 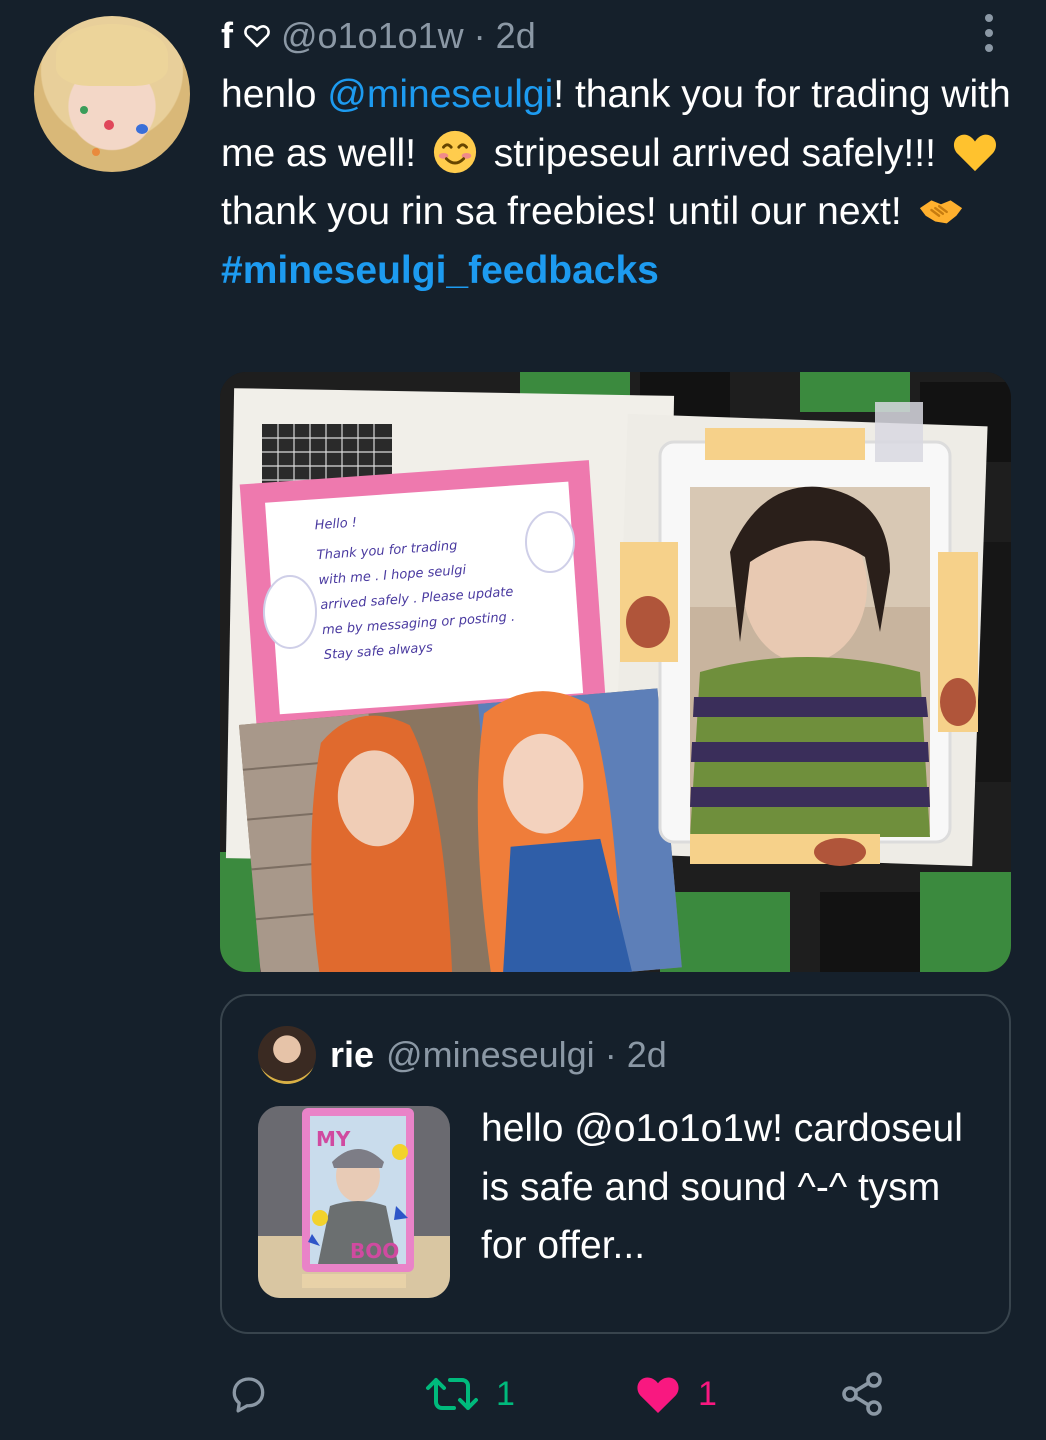 I want to click on share-button, so click(x=862, y=1394).